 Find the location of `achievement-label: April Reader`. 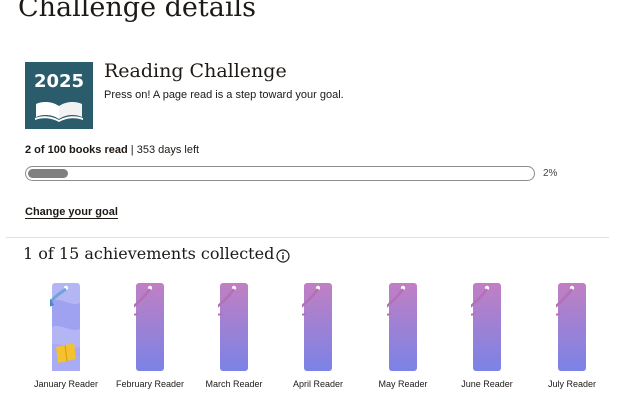

achievement-label: April Reader is located at coordinates (318, 384).